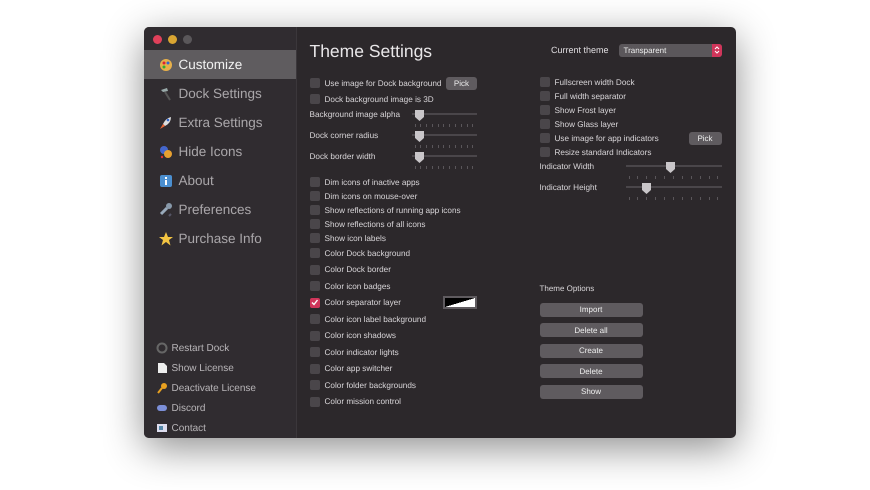 The width and height of the screenshot is (870, 490). I want to click on checkbox-label: Color separator layer, so click(362, 303).